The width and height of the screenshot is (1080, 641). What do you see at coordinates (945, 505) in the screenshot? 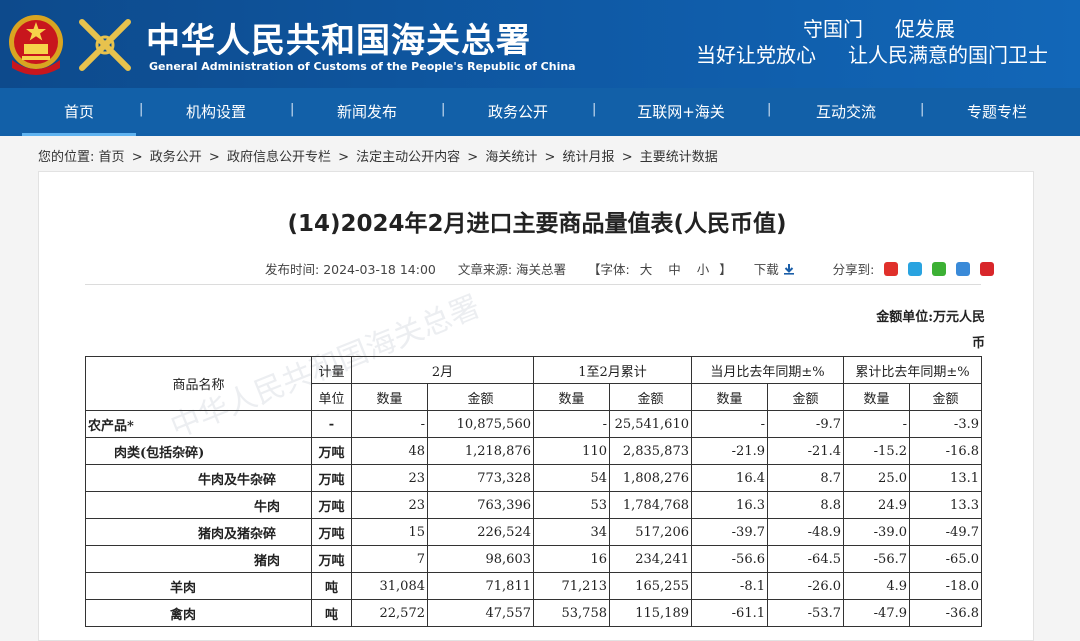
I see `cum-amt-yoy-cell: 13.3` at bounding box center [945, 505].